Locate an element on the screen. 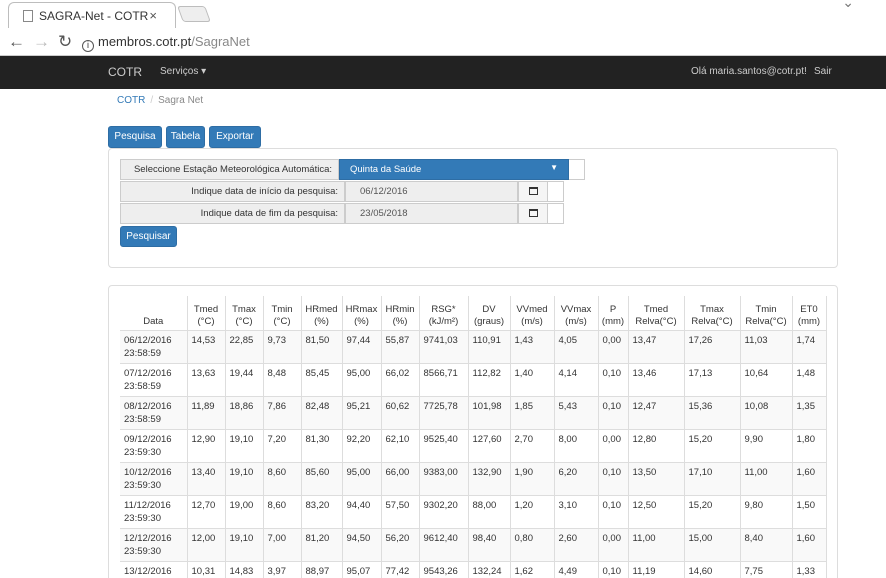  value-cell: 132,90 is located at coordinates (489, 478).